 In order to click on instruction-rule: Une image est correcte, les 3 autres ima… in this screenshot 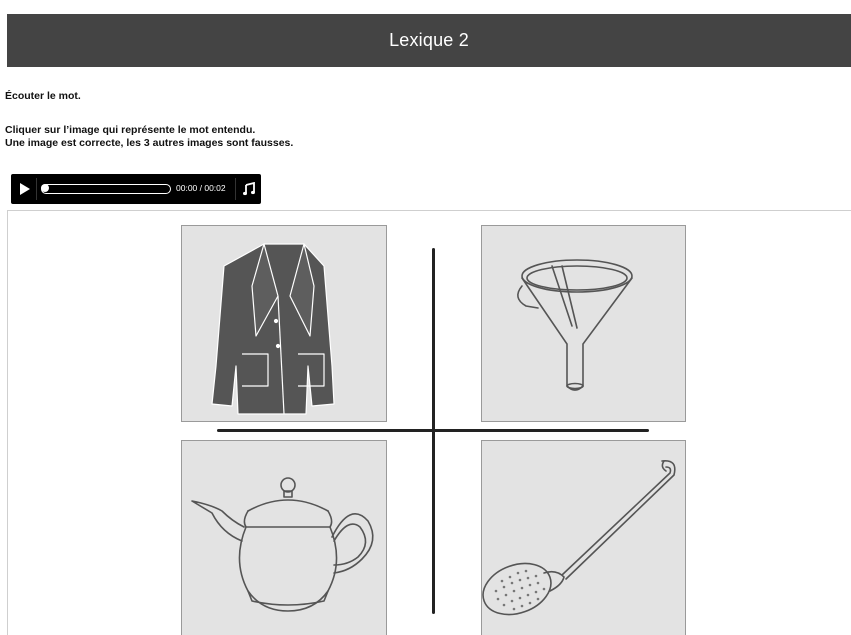, I will do `click(149, 143)`.